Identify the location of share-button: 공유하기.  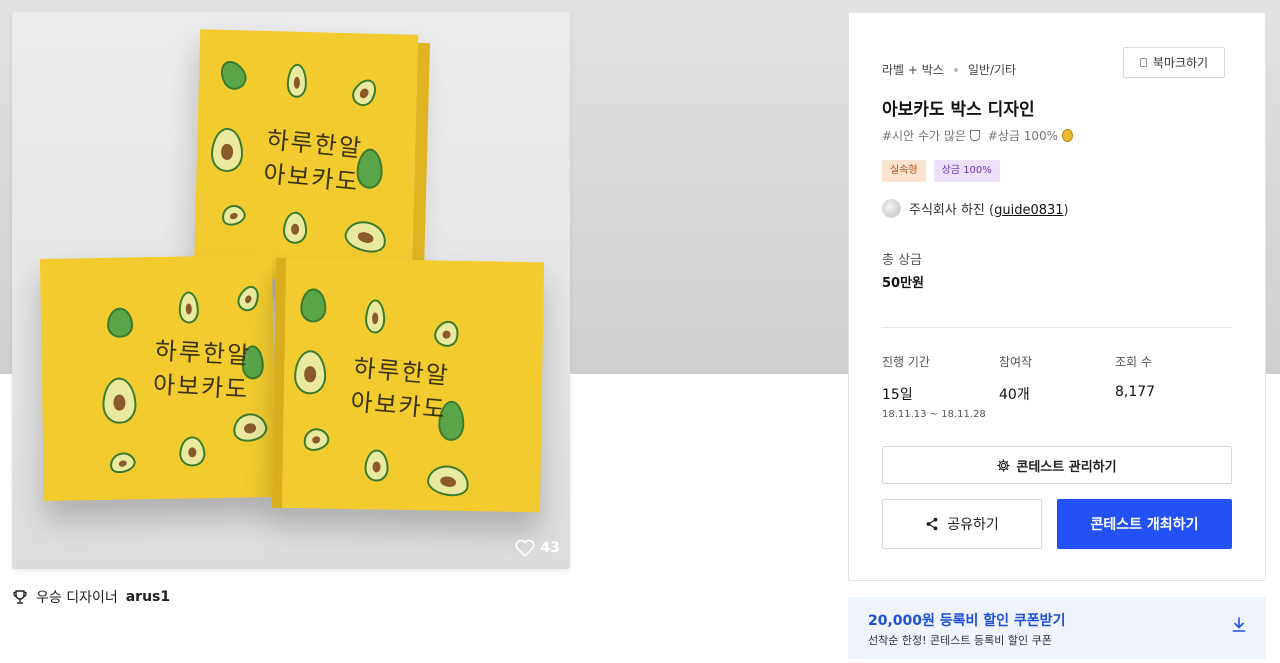
(962, 524).